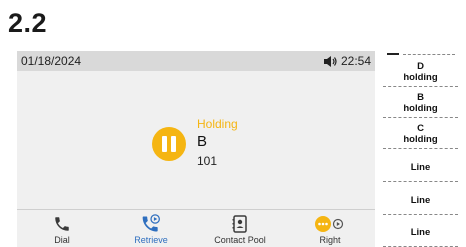 The width and height of the screenshot is (466, 247). What do you see at coordinates (420, 97) in the screenshot?
I see `line-key-2-title: B` at bounding box center [420, 97].